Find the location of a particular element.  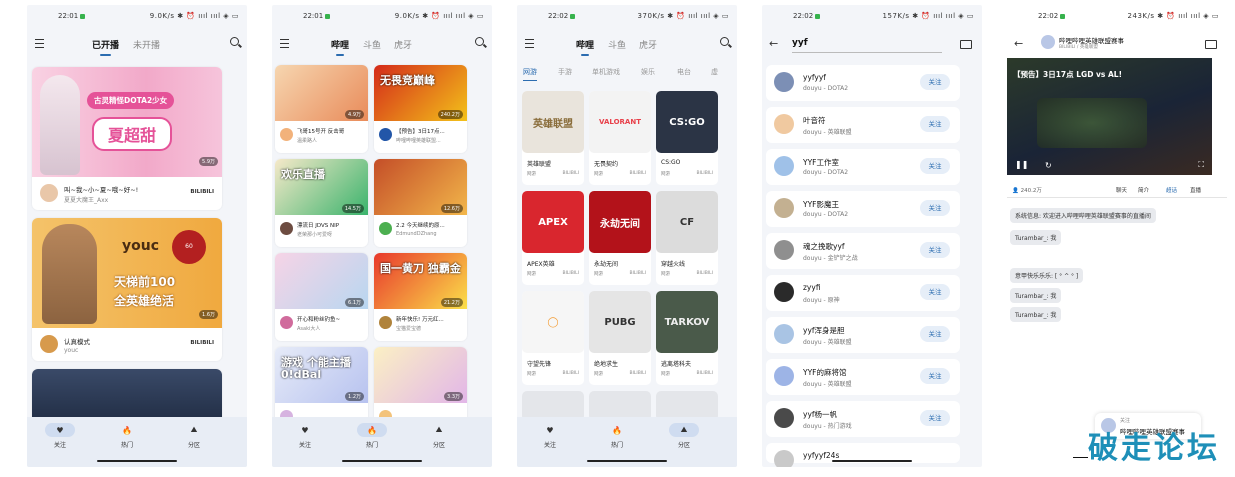

stream-card: 3.3万 is located at coordinates (420, 387).